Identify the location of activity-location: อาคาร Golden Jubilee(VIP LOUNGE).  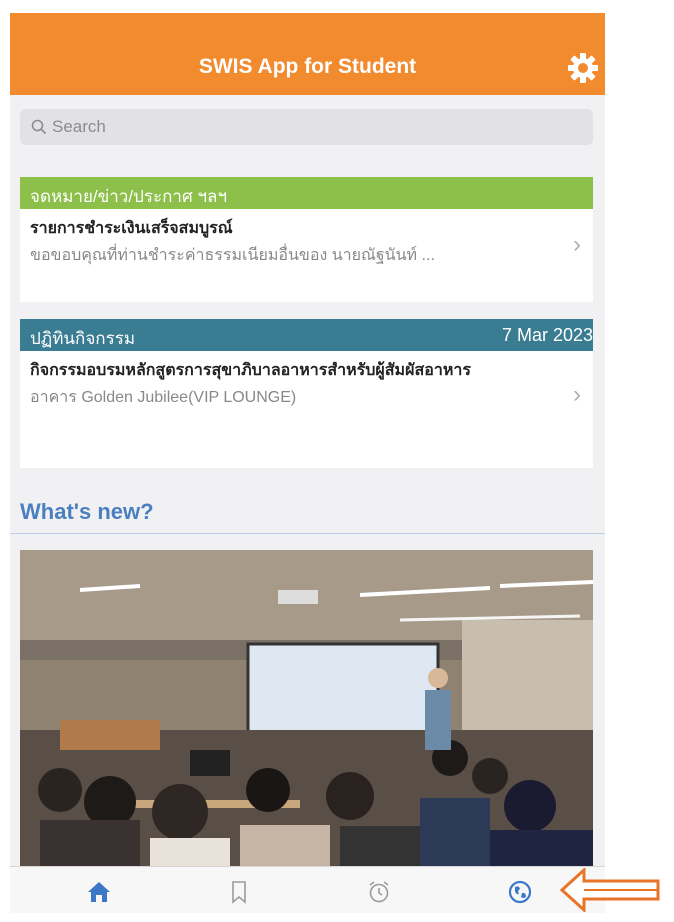
(163, 397).